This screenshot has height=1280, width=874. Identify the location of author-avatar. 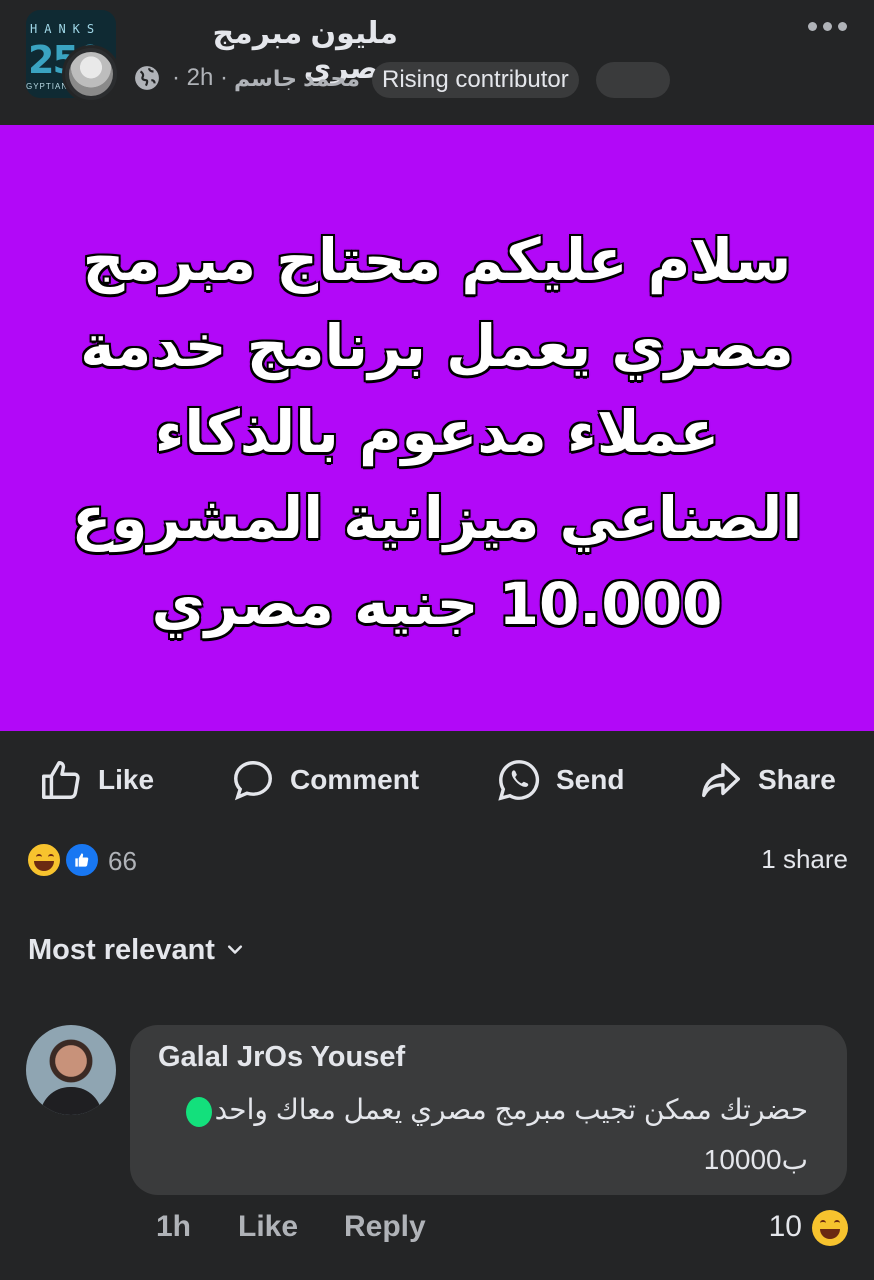
(91, 74).